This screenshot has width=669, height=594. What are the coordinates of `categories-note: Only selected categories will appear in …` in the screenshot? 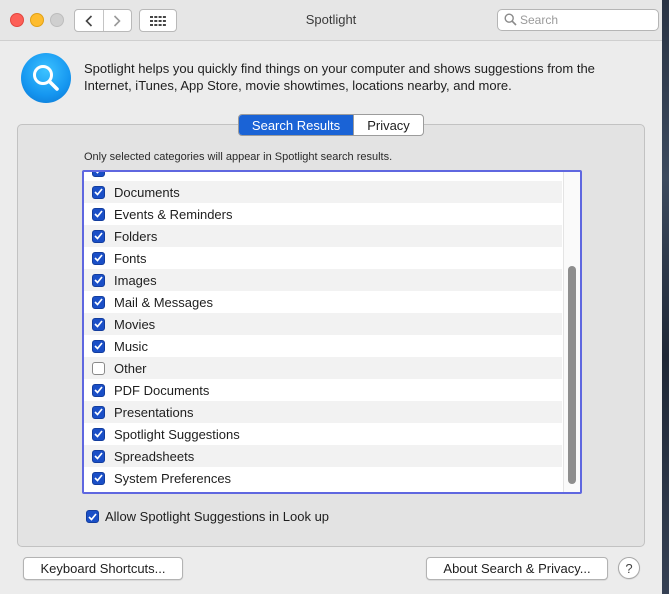 It's located at (238, 157).